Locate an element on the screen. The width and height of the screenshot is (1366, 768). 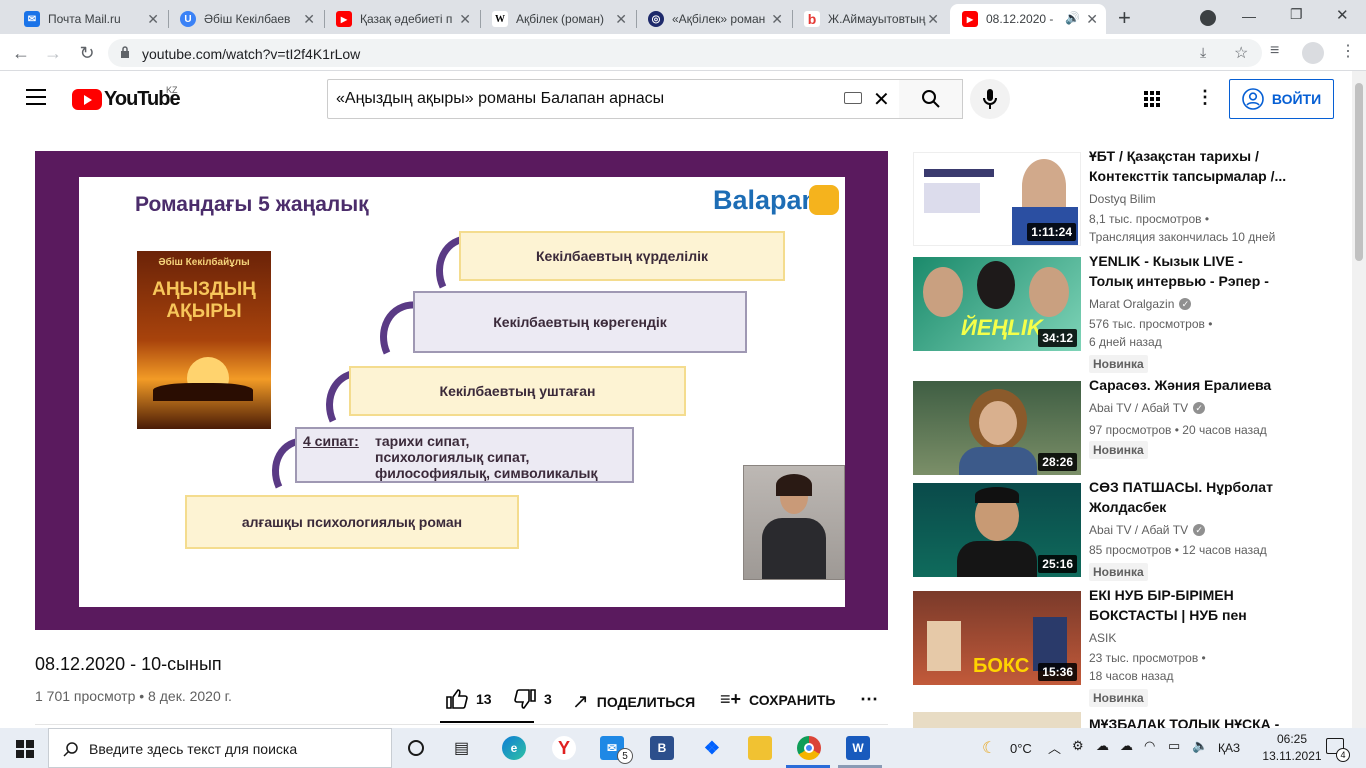
wifi-icon: ◠ is located at coordinates (1149, 746).